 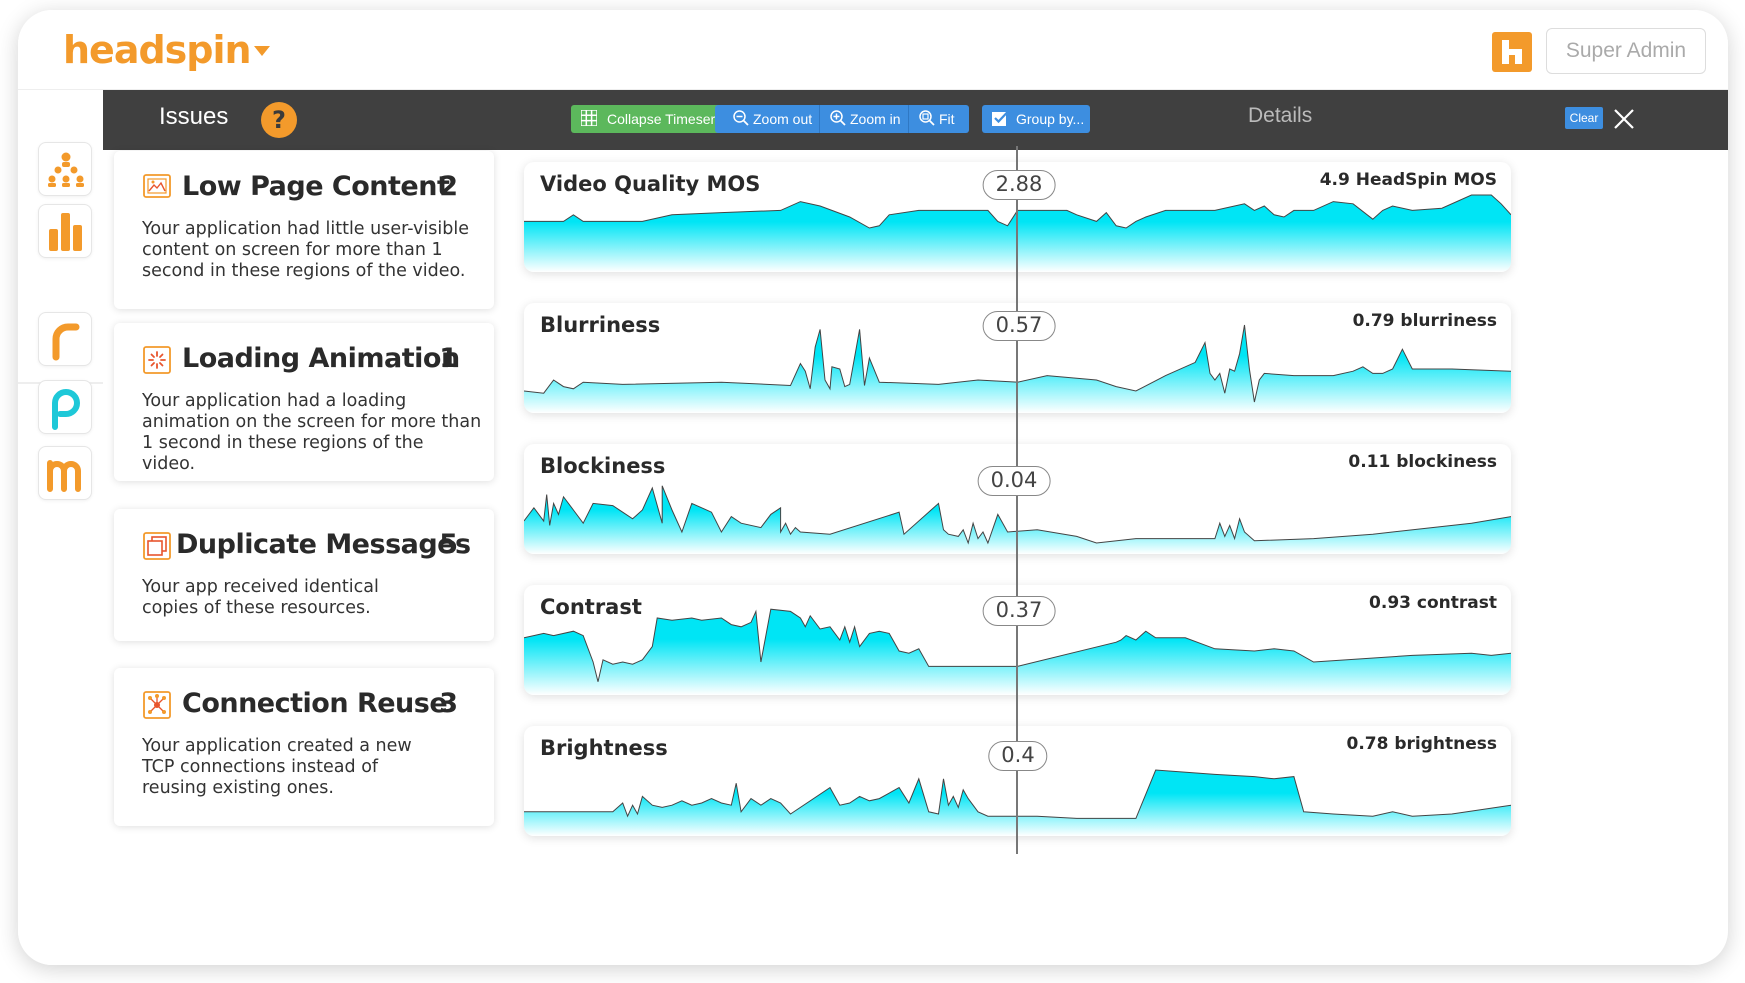 I want to click on cursor-value-pill: 0.37, so click(x=1019, y=611).